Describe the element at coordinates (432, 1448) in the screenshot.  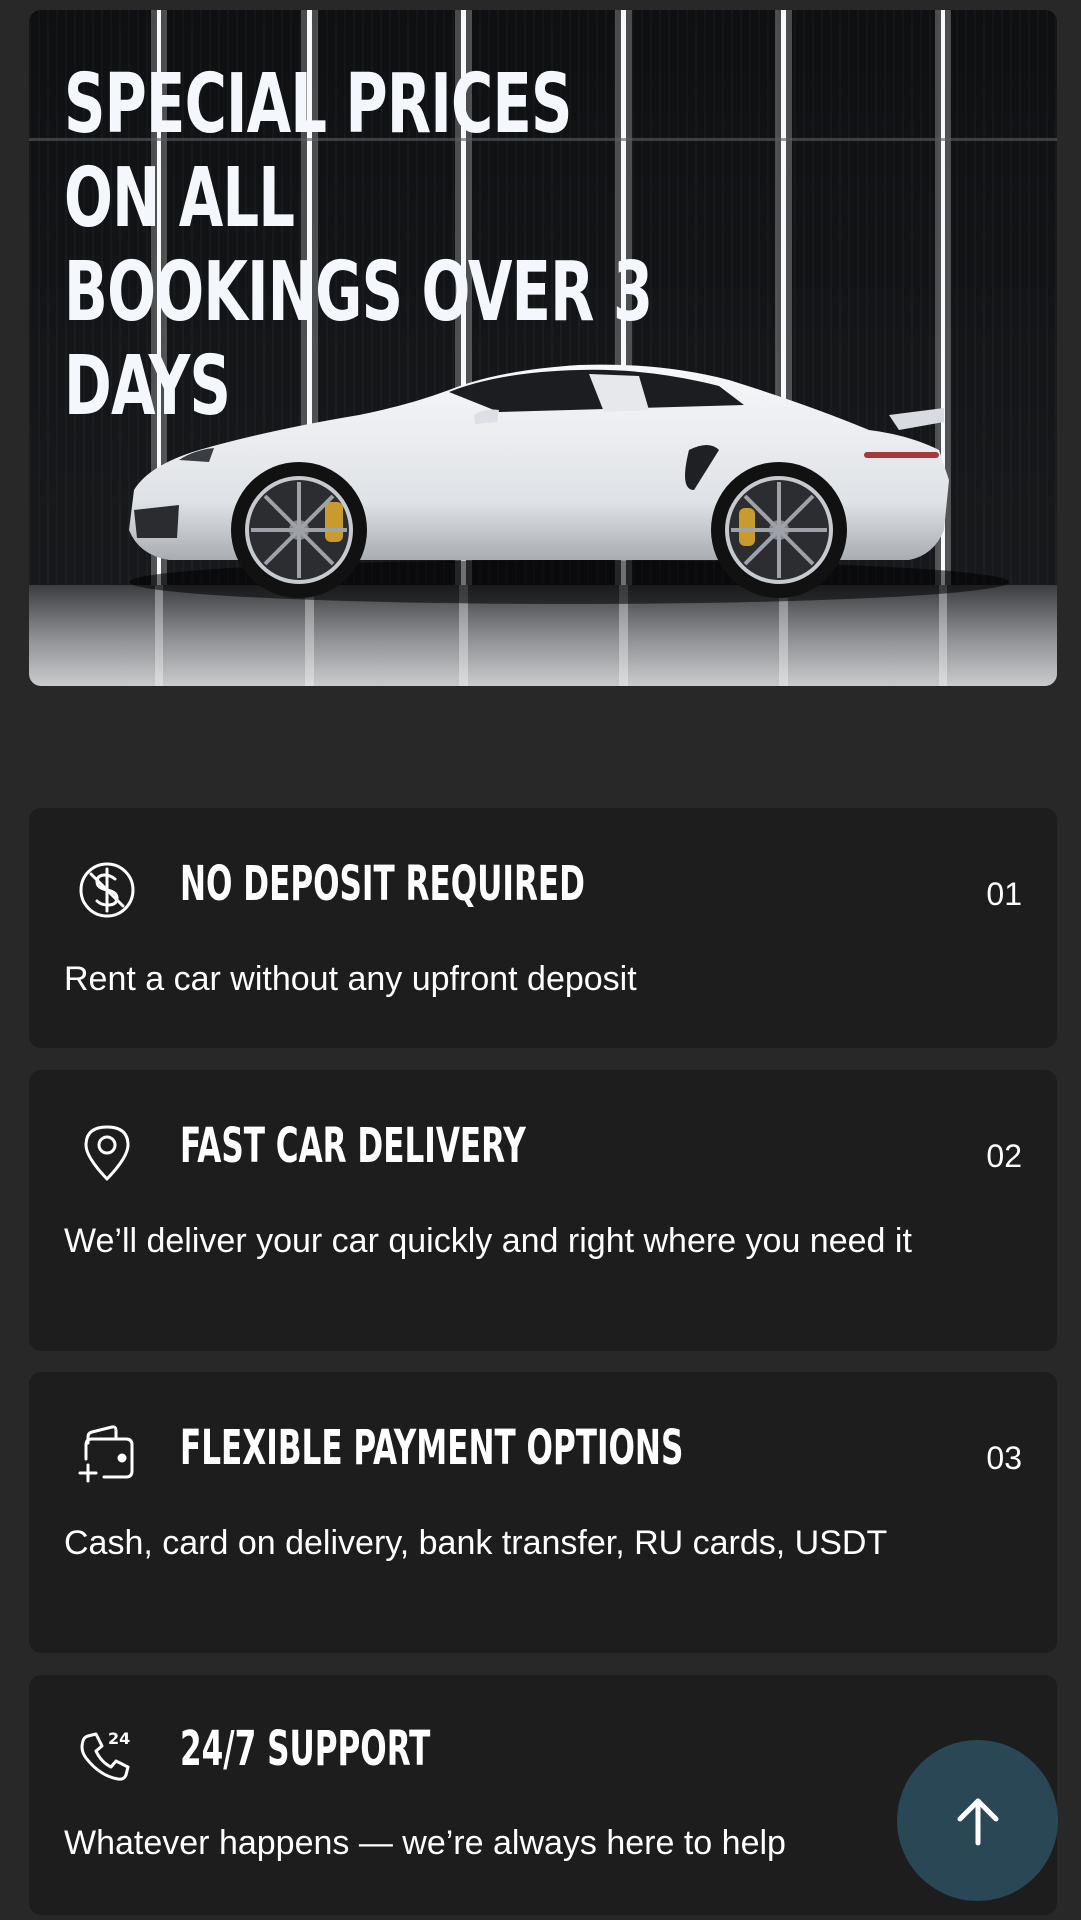
I see `feature-title: FLEXIBLE PAYMENT OPTIONS` at that location.